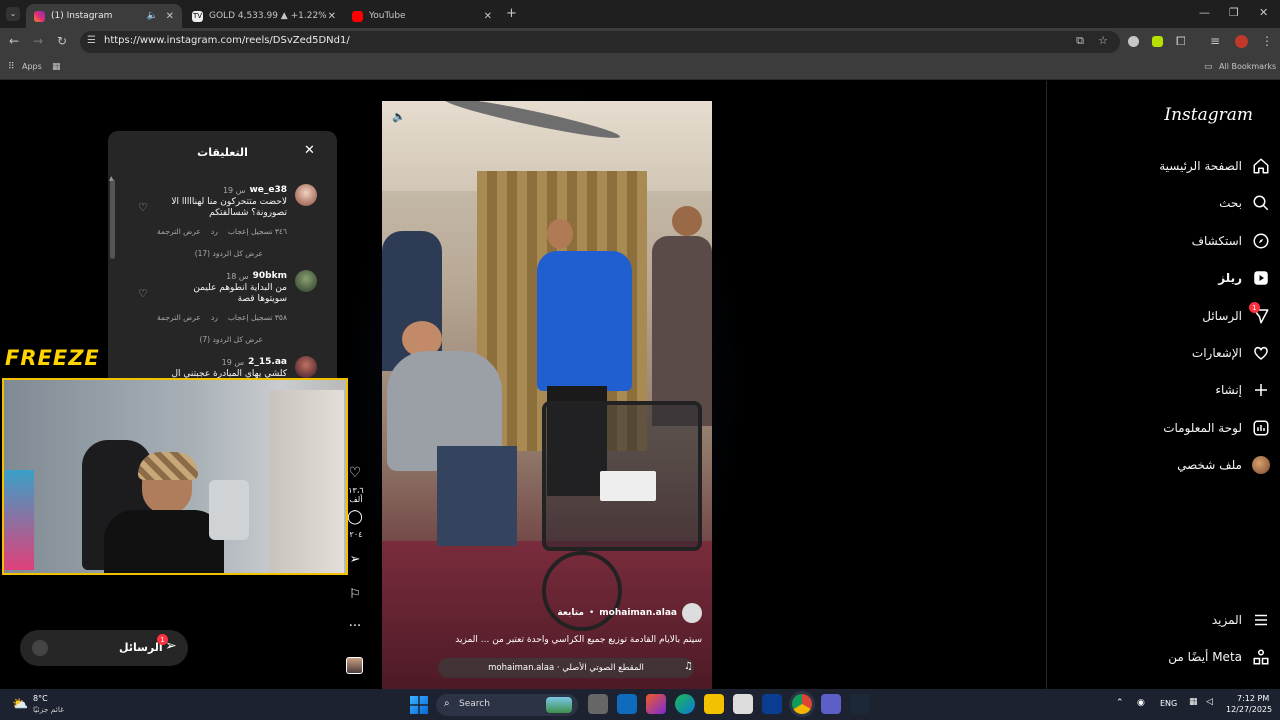 This screenshot has width=1280, height=720. I want to click on defender-icon, so click(772, 704).